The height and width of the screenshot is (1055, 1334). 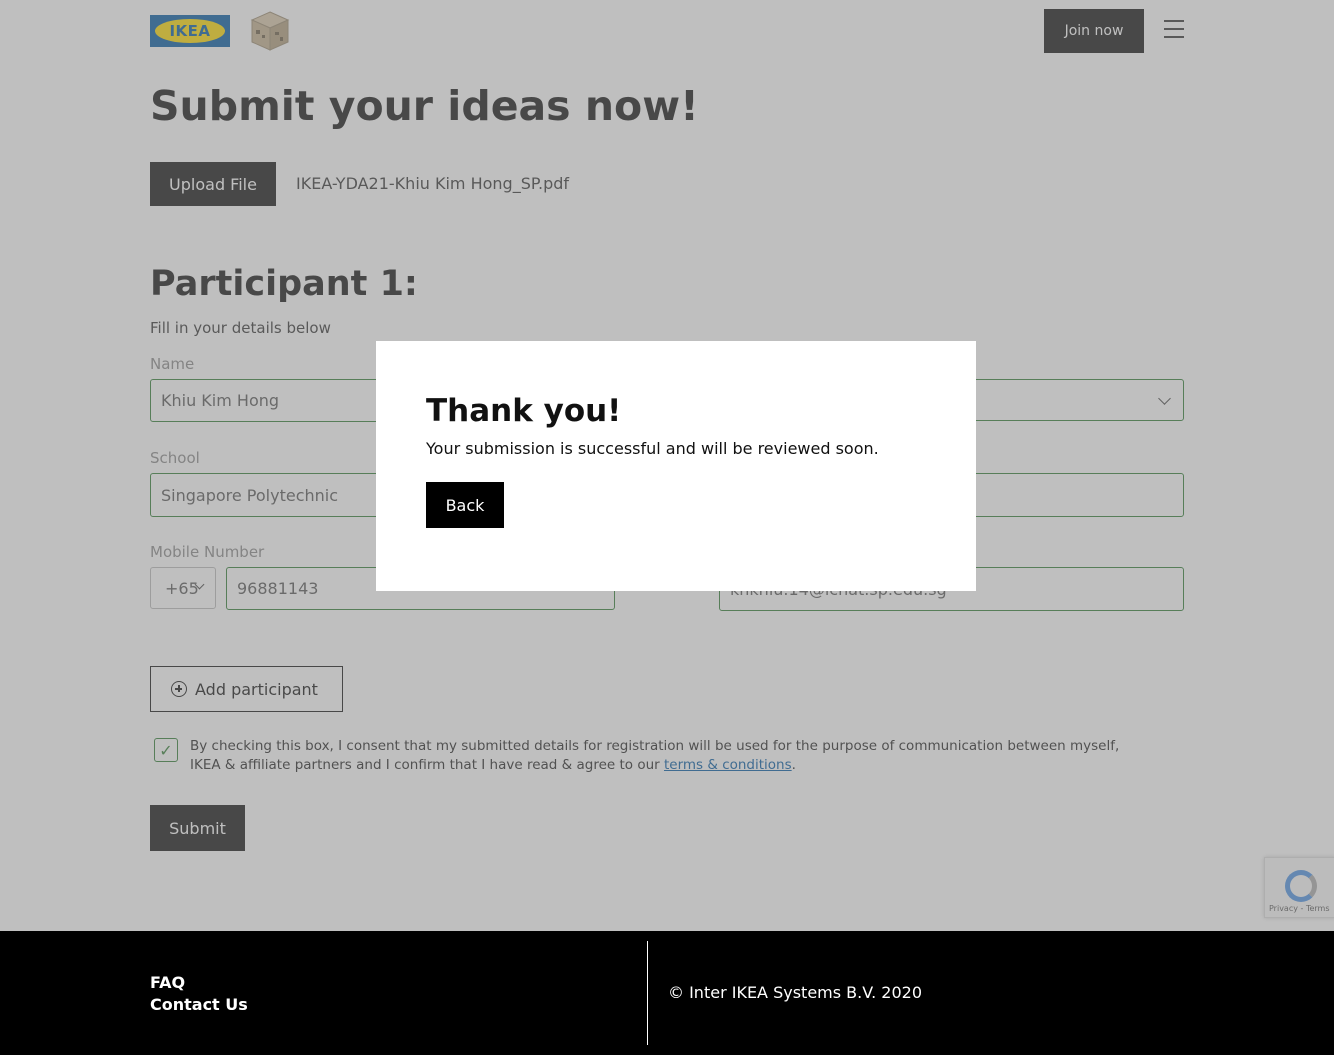 I want to click on back-button: Back, so click(x=465, y=505).